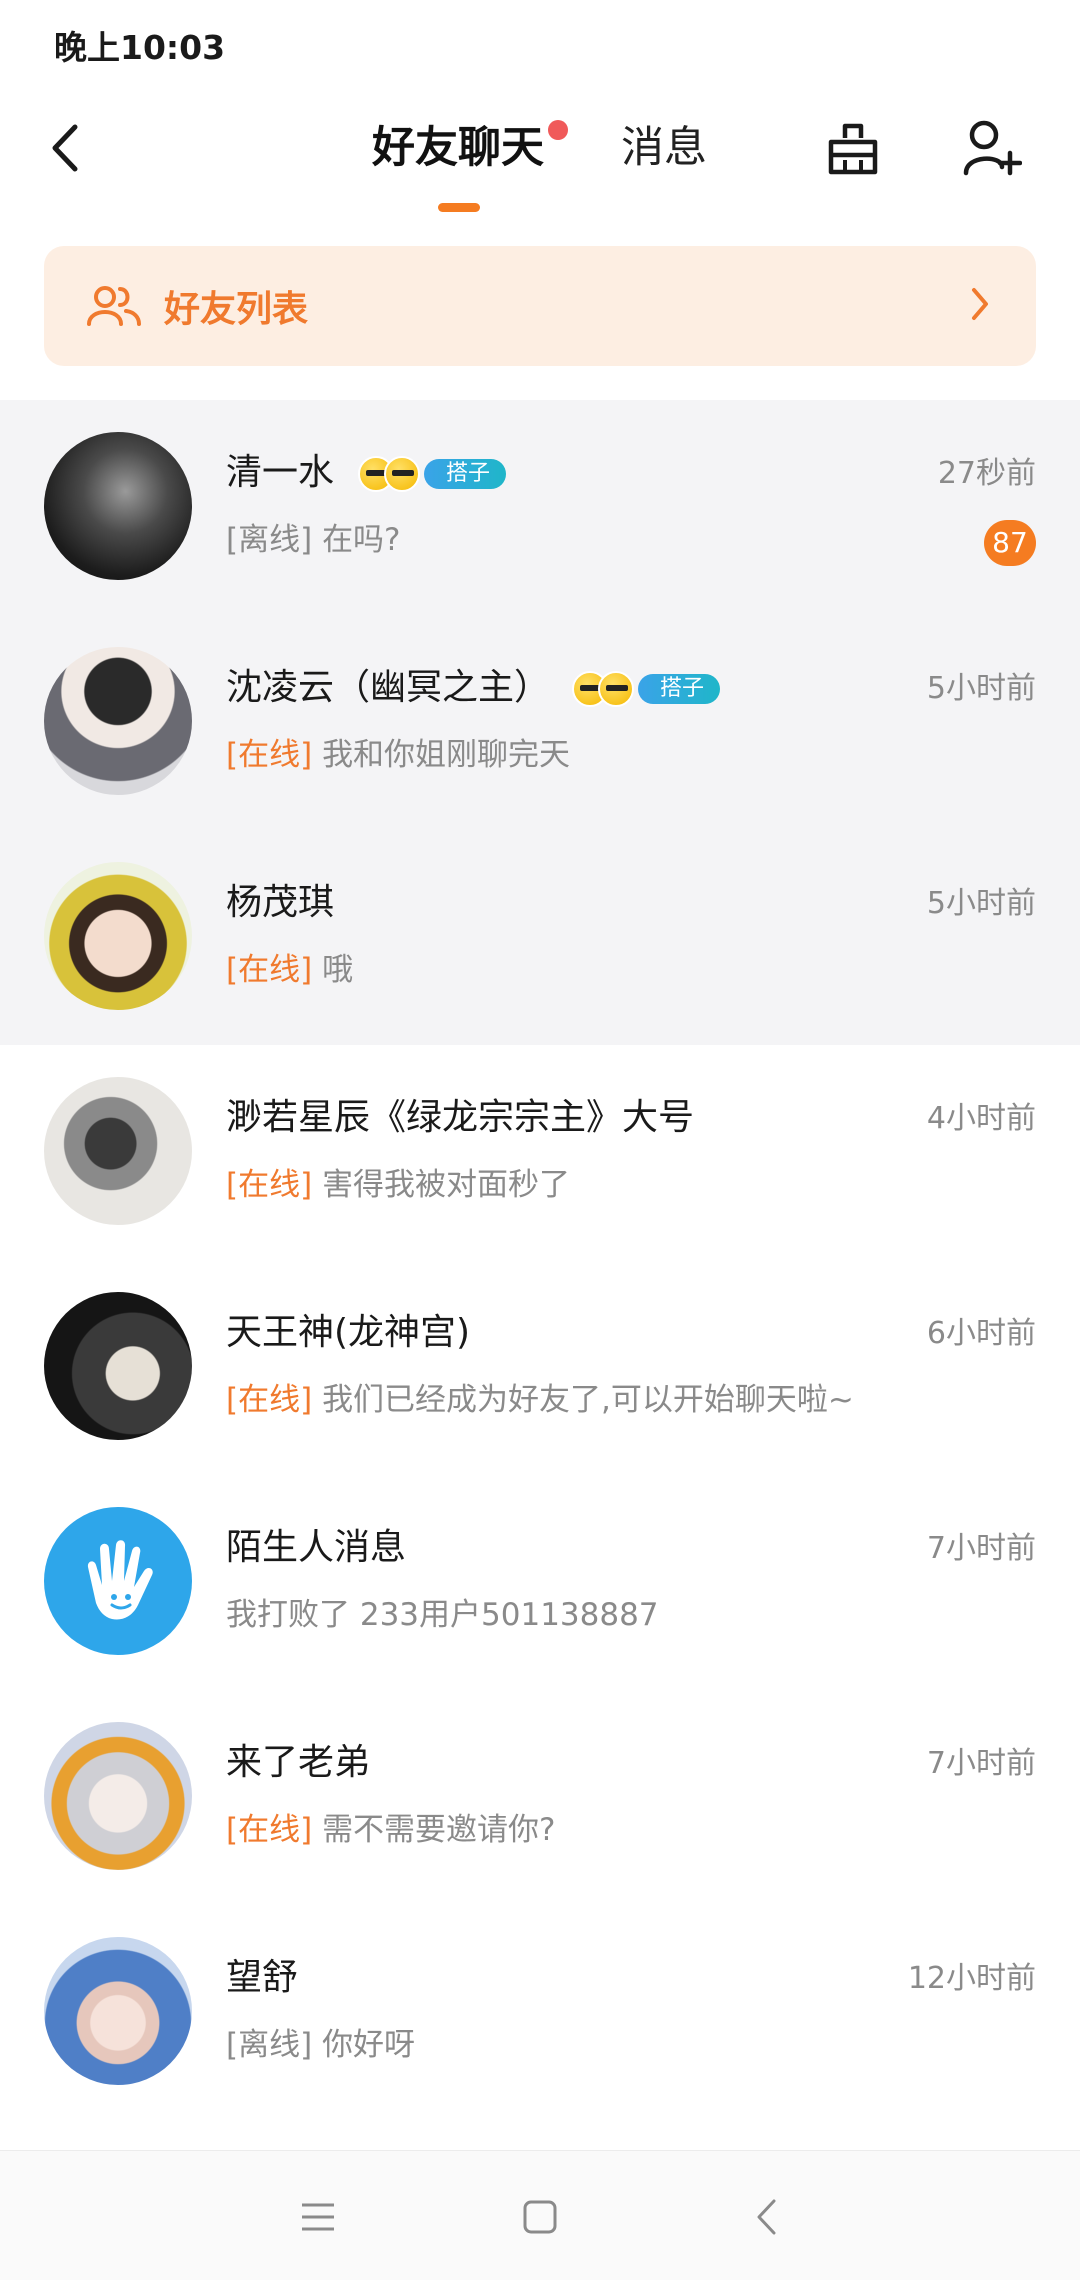 The image size is (1080, 2280). Describe the element at coordinates (439, 1830) in the screenshot. I see `message-text: 需不需要邀请你?` at that location.